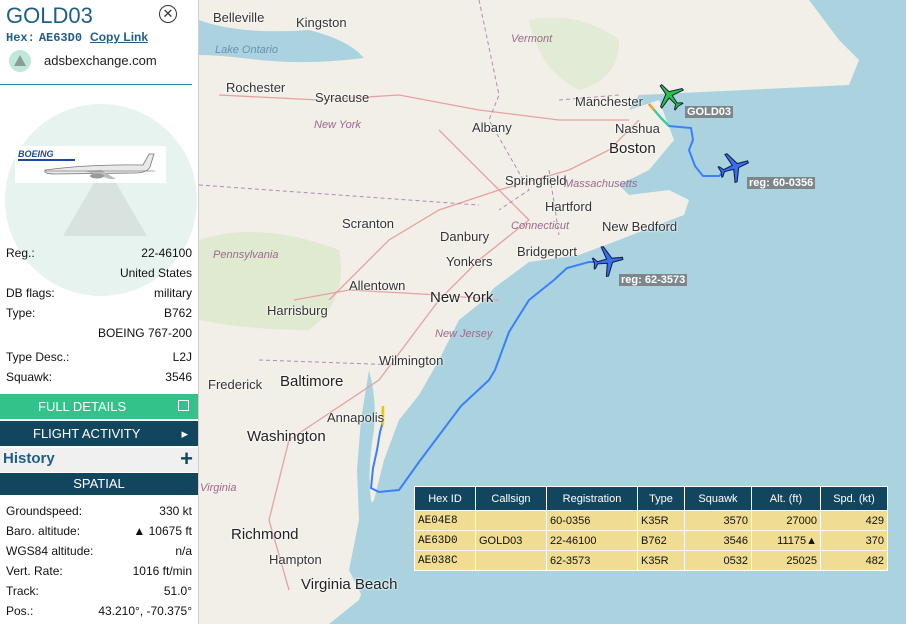 The height and width of the screenshot is (624, 906). What do you see at coordinates (411, 360) in the screenshot?
I see `city-label: Wilmington` at bounding box center [411, 360].